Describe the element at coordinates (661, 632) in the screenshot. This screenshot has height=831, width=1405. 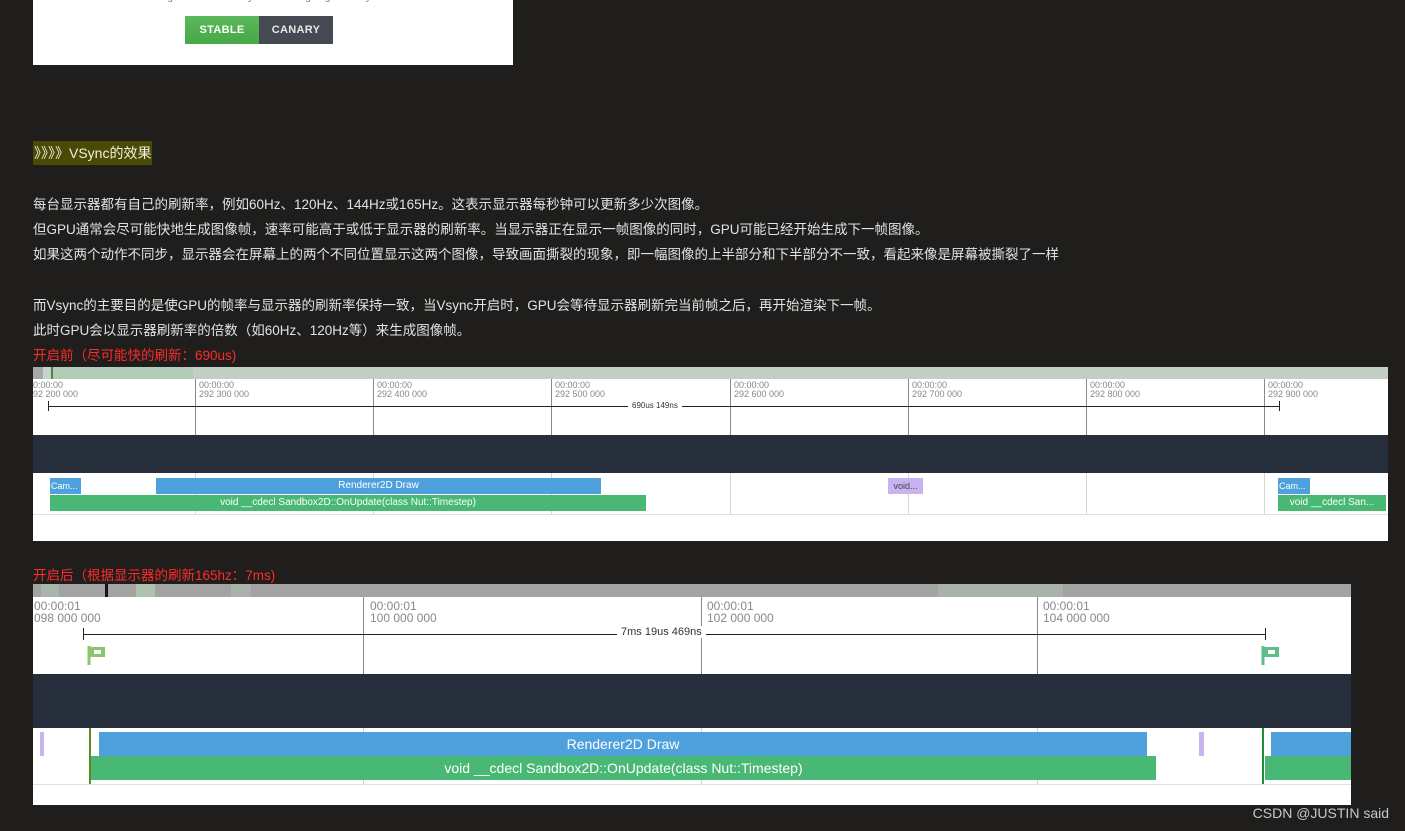
I see `measure-duration: 7ms 19us 469ns` at that location.